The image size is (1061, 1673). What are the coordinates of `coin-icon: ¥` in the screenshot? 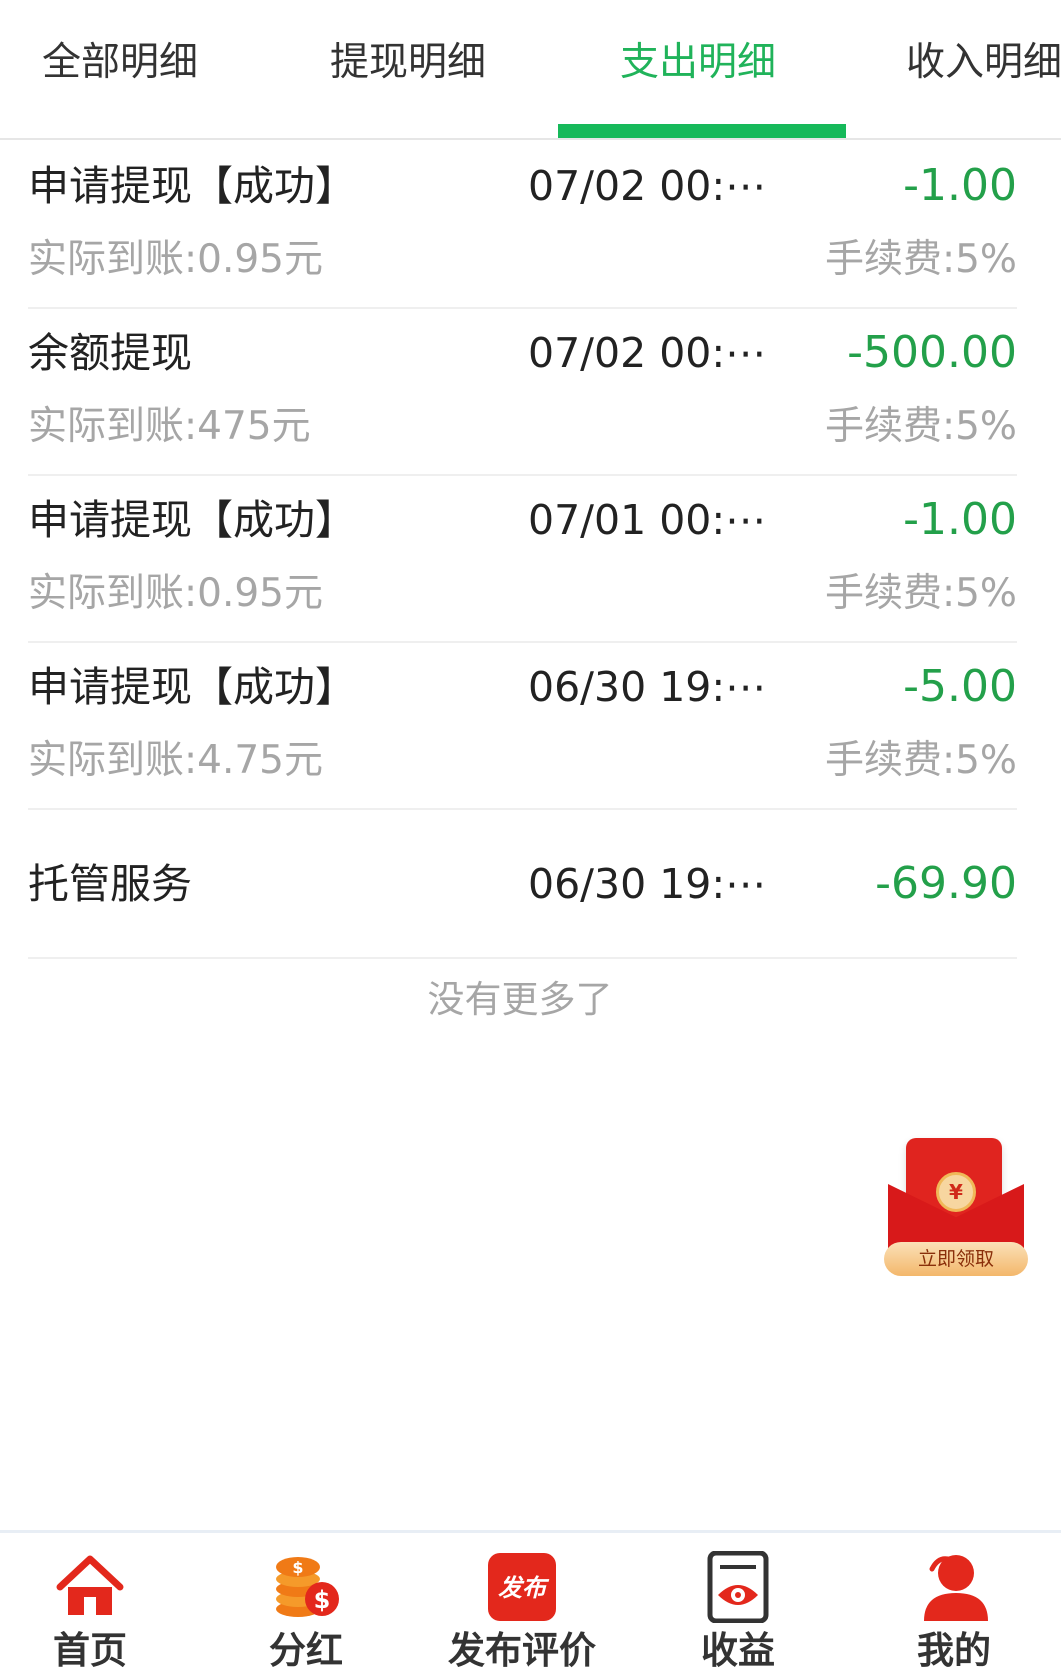 It's located at (956, 1192).